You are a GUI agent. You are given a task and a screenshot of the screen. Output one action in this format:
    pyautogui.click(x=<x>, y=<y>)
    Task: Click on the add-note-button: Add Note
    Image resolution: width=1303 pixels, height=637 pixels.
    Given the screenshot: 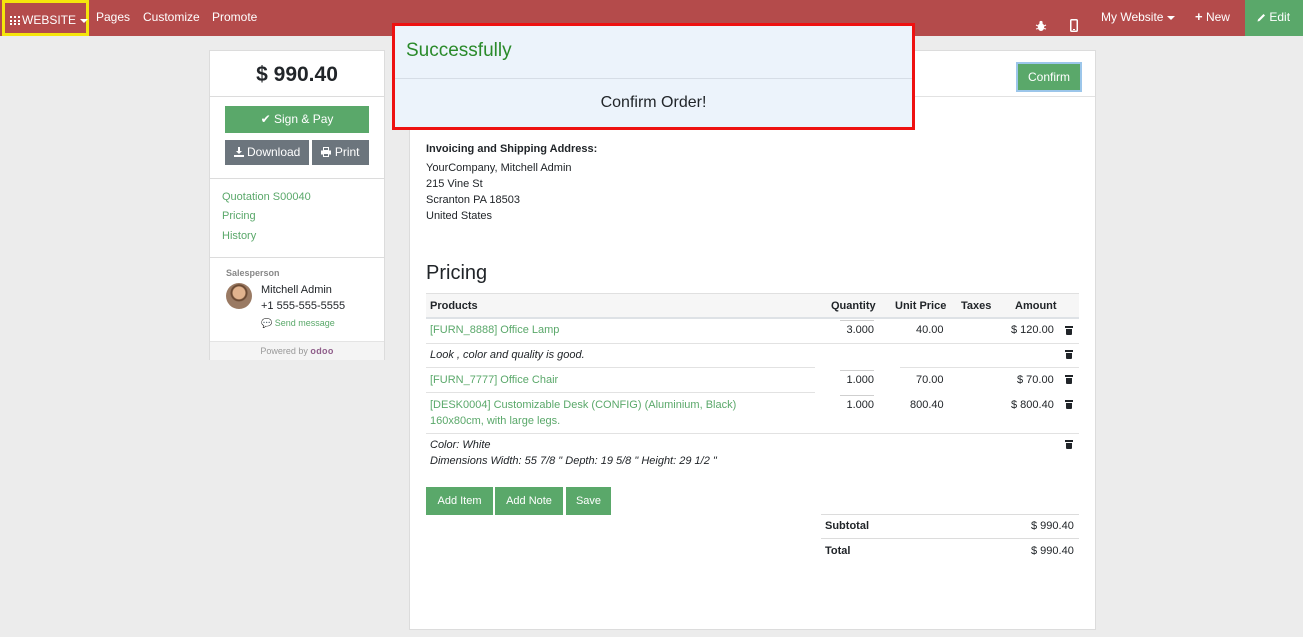 What is the action you would take?
    pyautogui.click(x=529, y=501)
    